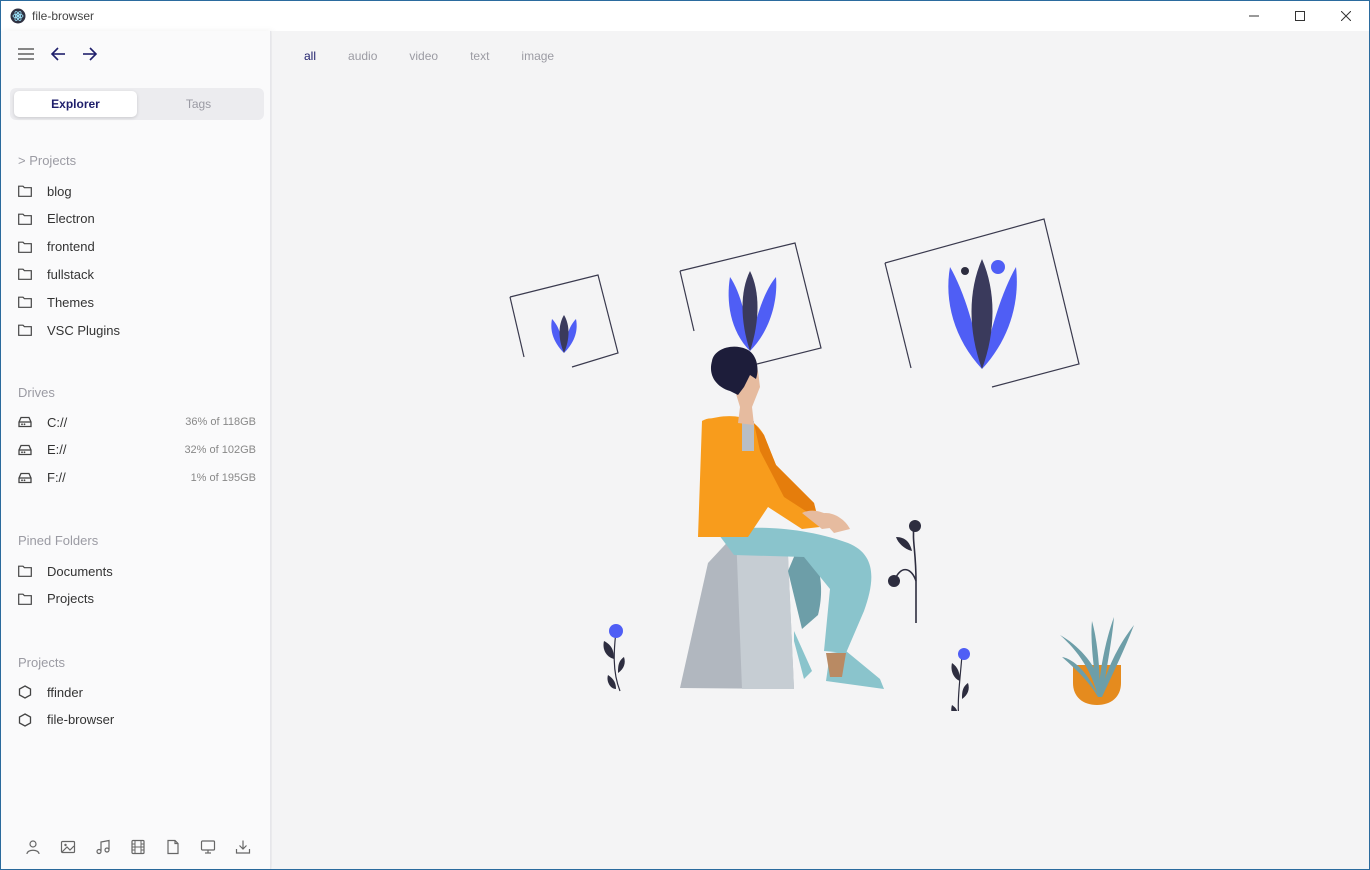  I want to click on right-small-plant, so click(960, 679).